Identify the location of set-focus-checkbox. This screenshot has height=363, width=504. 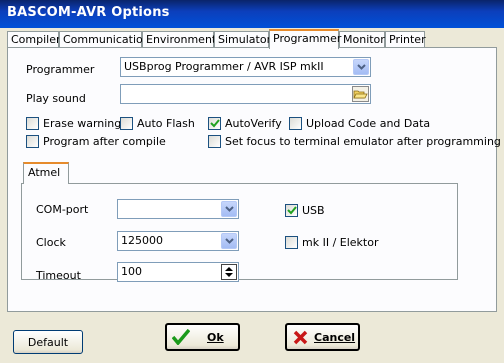
(214, 141).